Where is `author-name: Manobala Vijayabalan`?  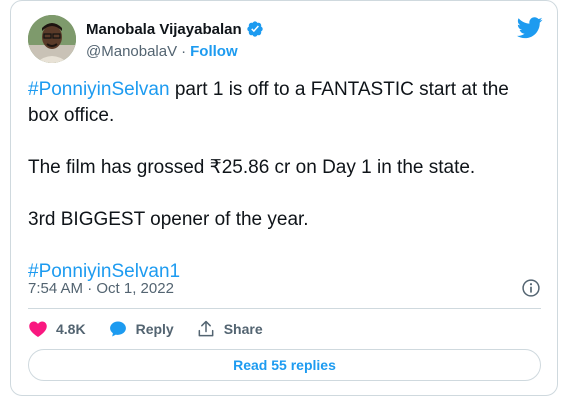 author-name: Manobala Vijayabalan is located at coordinates (164, 29).